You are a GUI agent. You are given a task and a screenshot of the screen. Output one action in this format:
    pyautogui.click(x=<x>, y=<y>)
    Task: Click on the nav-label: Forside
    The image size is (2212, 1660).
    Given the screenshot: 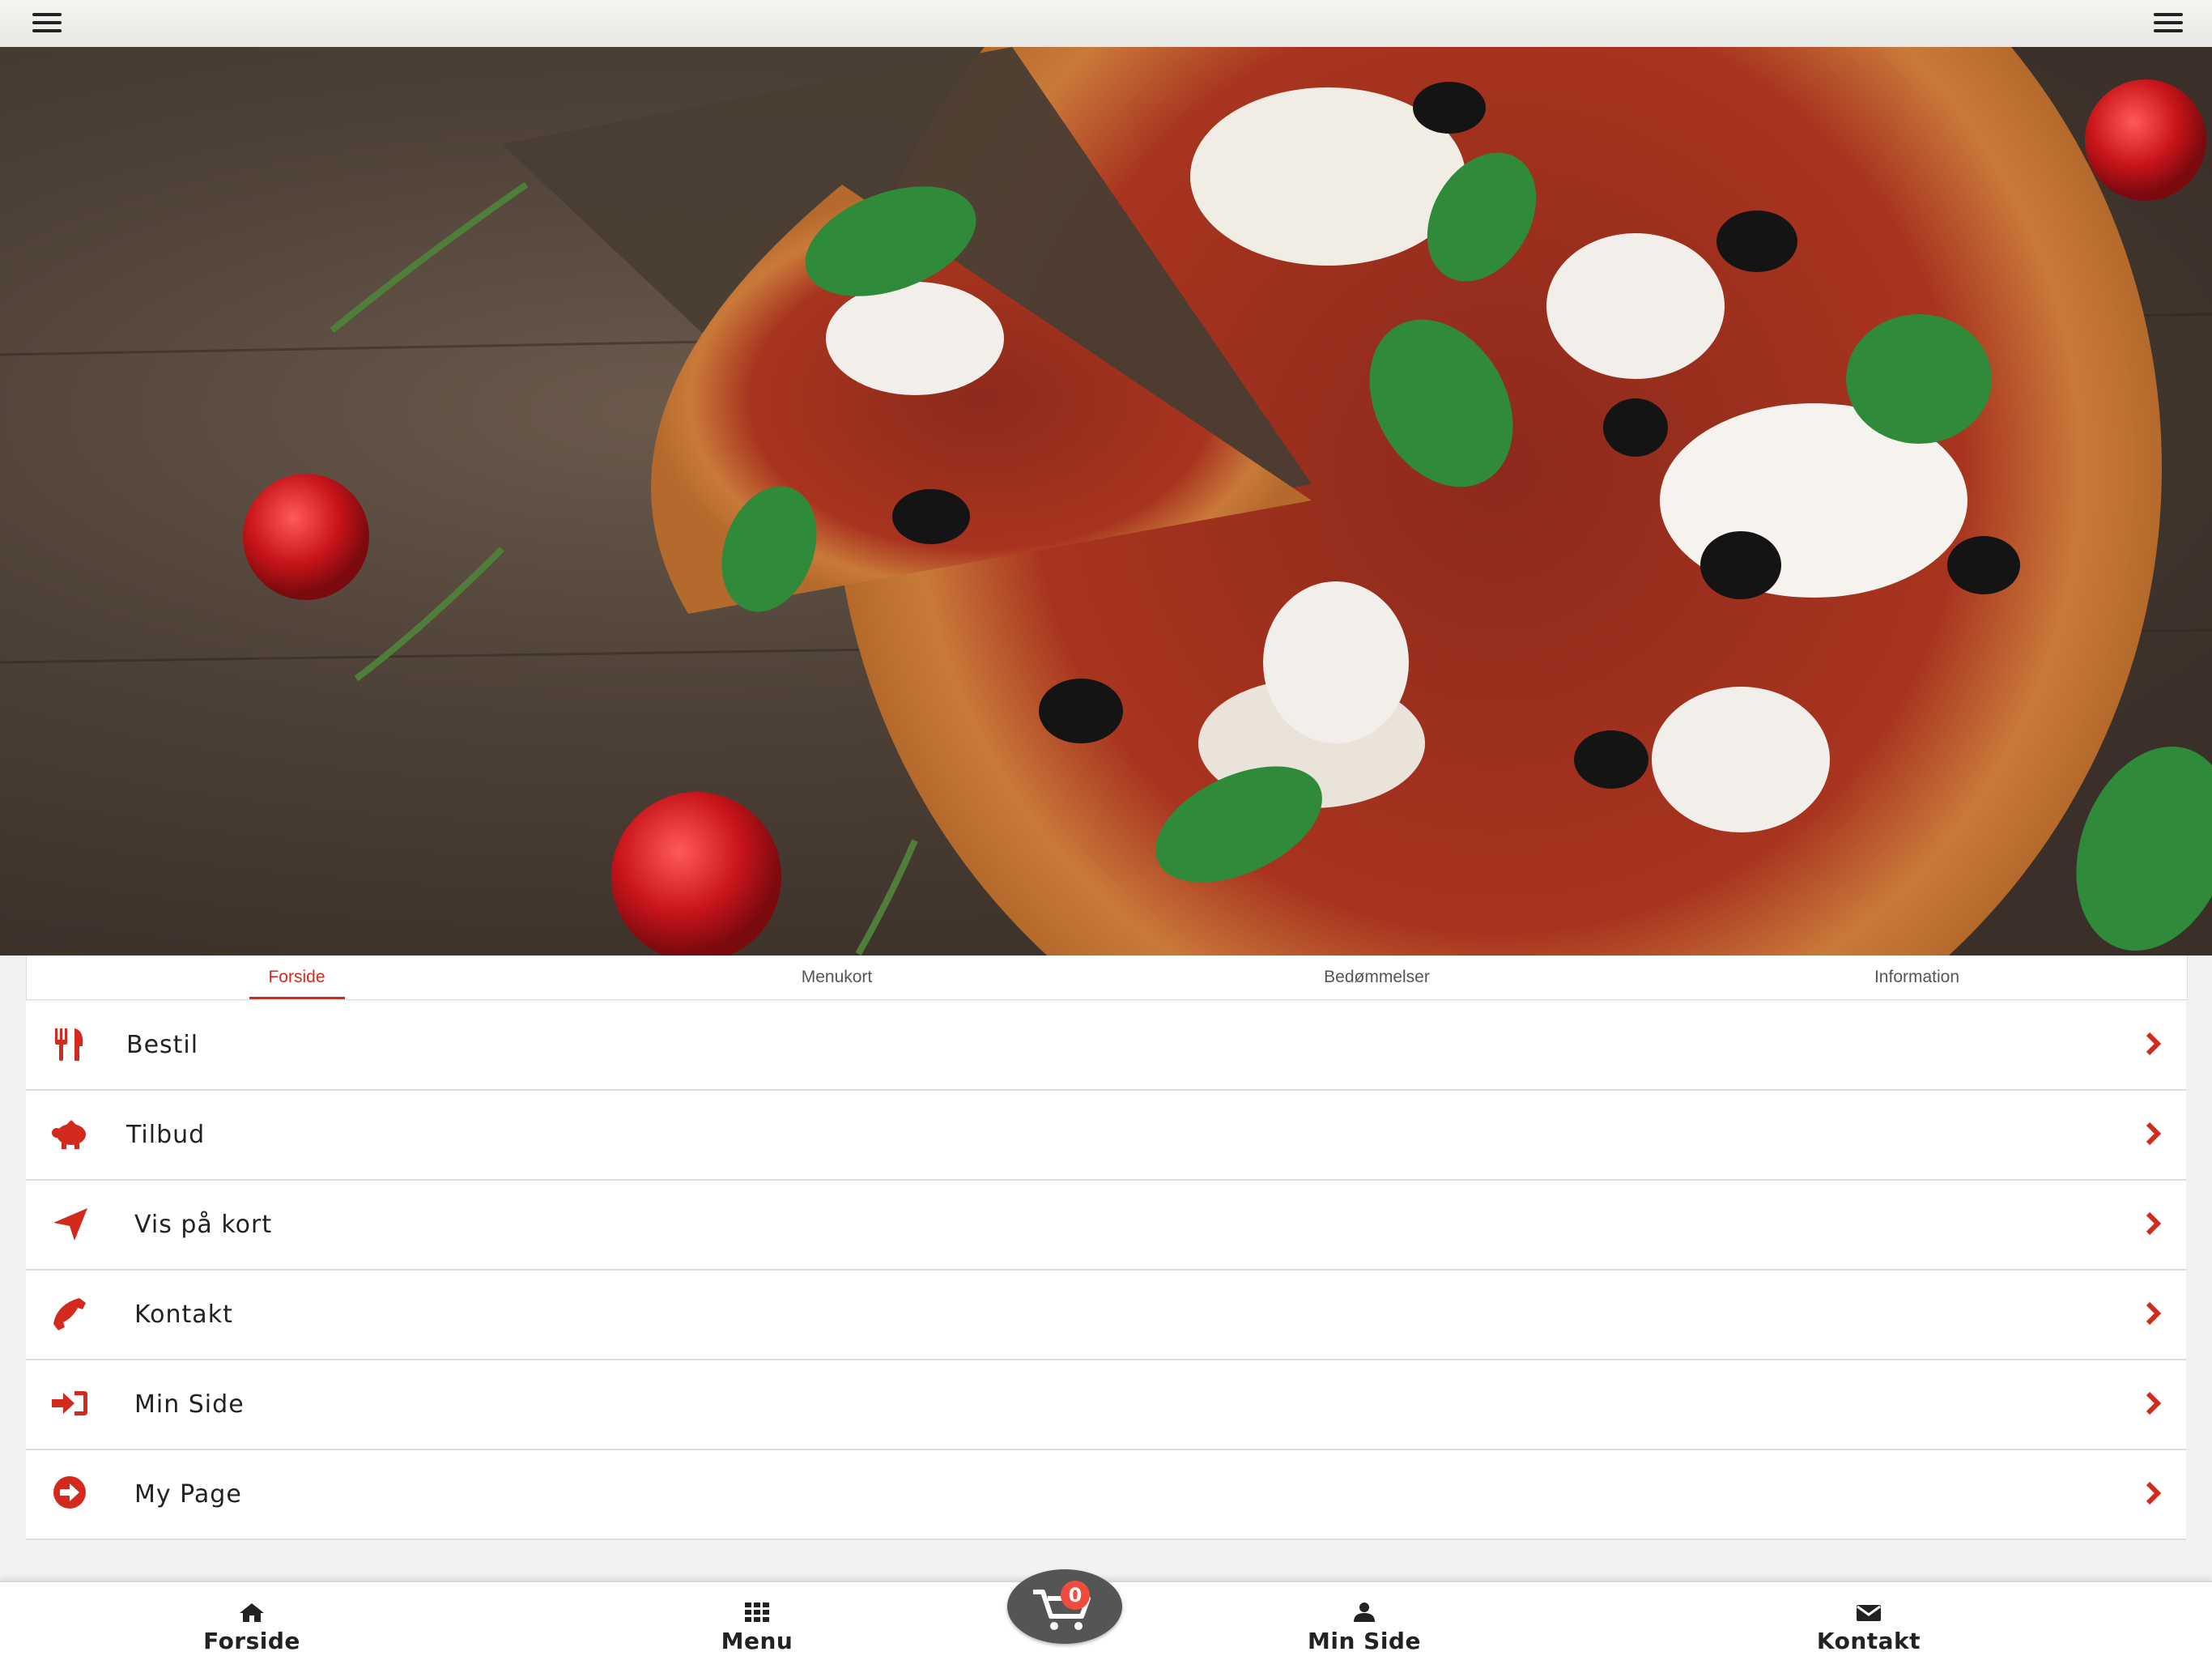 What is the action you would take?
    pyautogui.click(x=252, y=1641)
    